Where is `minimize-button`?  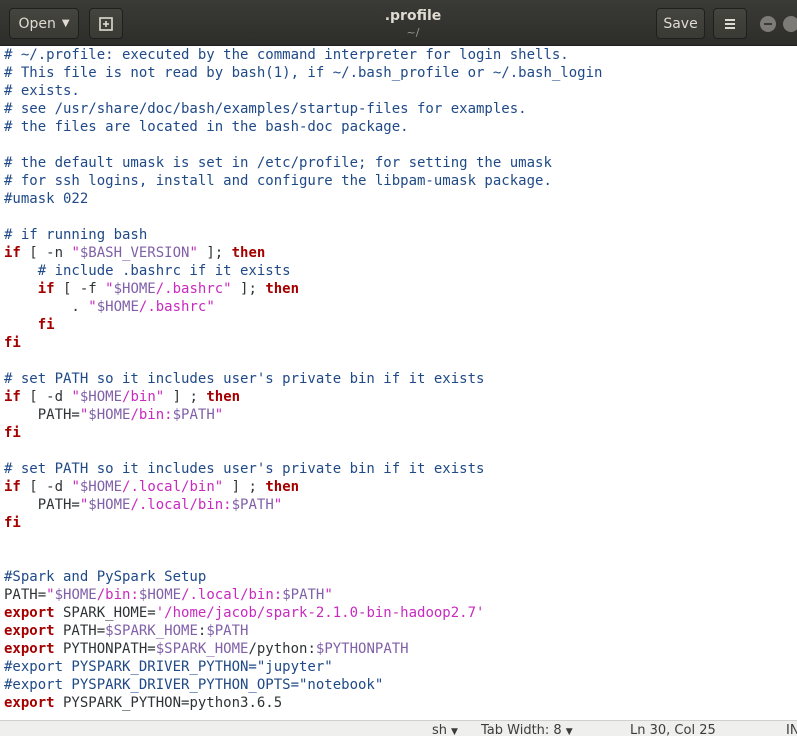
minimize-button is located at coordinates (768, 24).